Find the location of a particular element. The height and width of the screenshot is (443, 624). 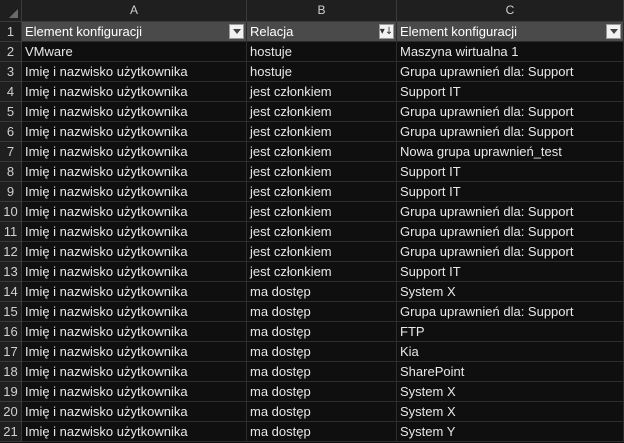

header-cell-c: Element konfiguracji is located at coordinates (510, 32).